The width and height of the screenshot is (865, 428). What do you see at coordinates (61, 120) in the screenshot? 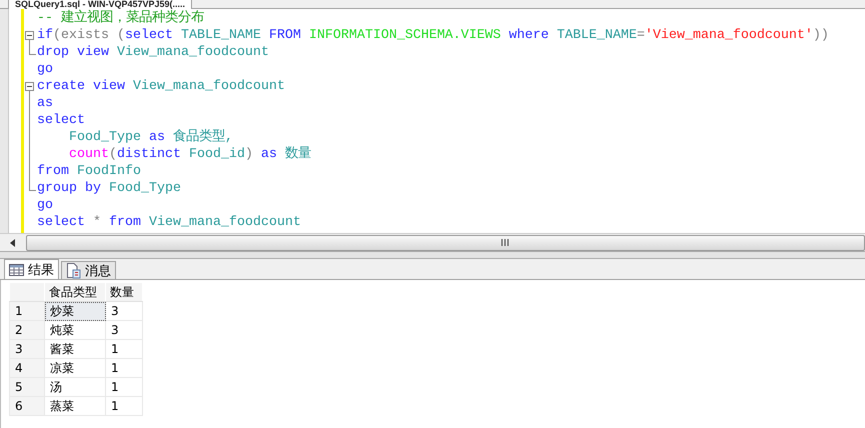
I see `code-line: select` at bounding box center [61, 120].